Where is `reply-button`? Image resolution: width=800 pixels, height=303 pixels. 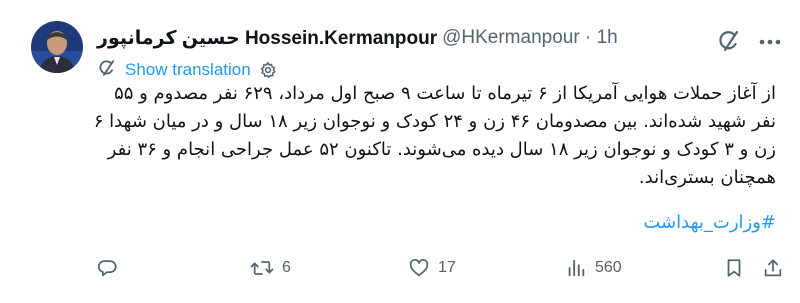 reply-button is located at coordinates (111, 268).